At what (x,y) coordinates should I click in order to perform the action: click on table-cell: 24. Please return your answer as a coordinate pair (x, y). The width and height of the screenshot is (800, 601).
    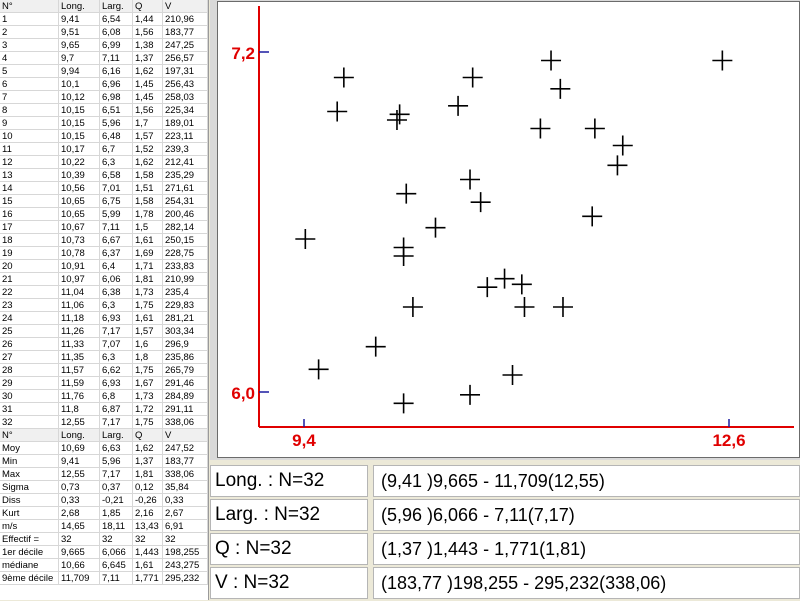
    Looking at the image, I should click on (29, 318).